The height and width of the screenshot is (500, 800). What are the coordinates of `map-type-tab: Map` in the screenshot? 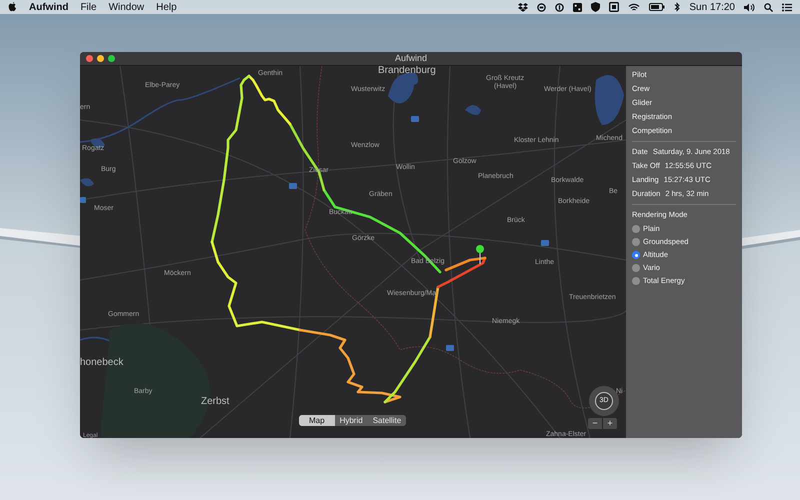 It's located at (317, 420).